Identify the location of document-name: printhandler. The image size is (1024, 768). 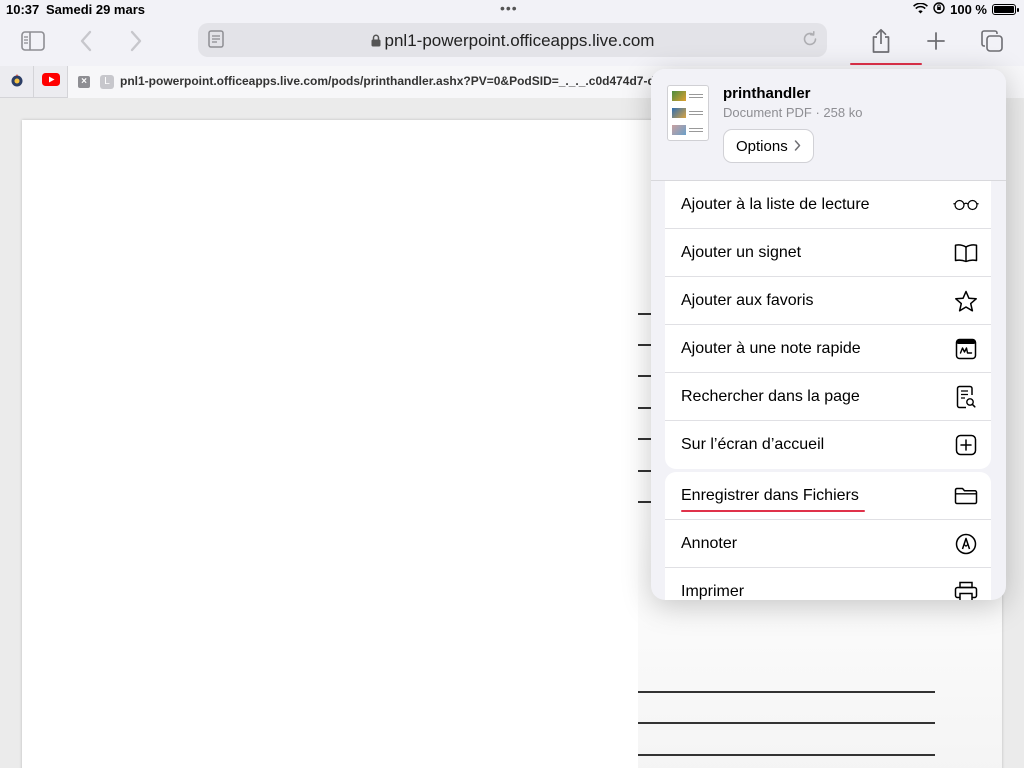
(767, 93).